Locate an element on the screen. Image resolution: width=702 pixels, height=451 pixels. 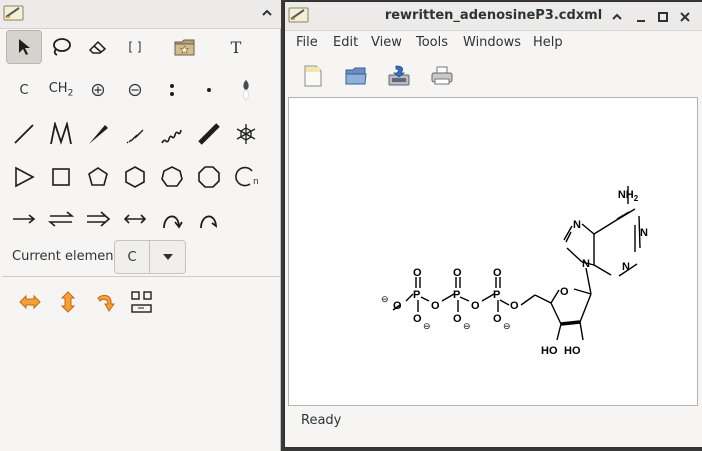
bracket-label: [ ] is located at coordinates (135, 47).